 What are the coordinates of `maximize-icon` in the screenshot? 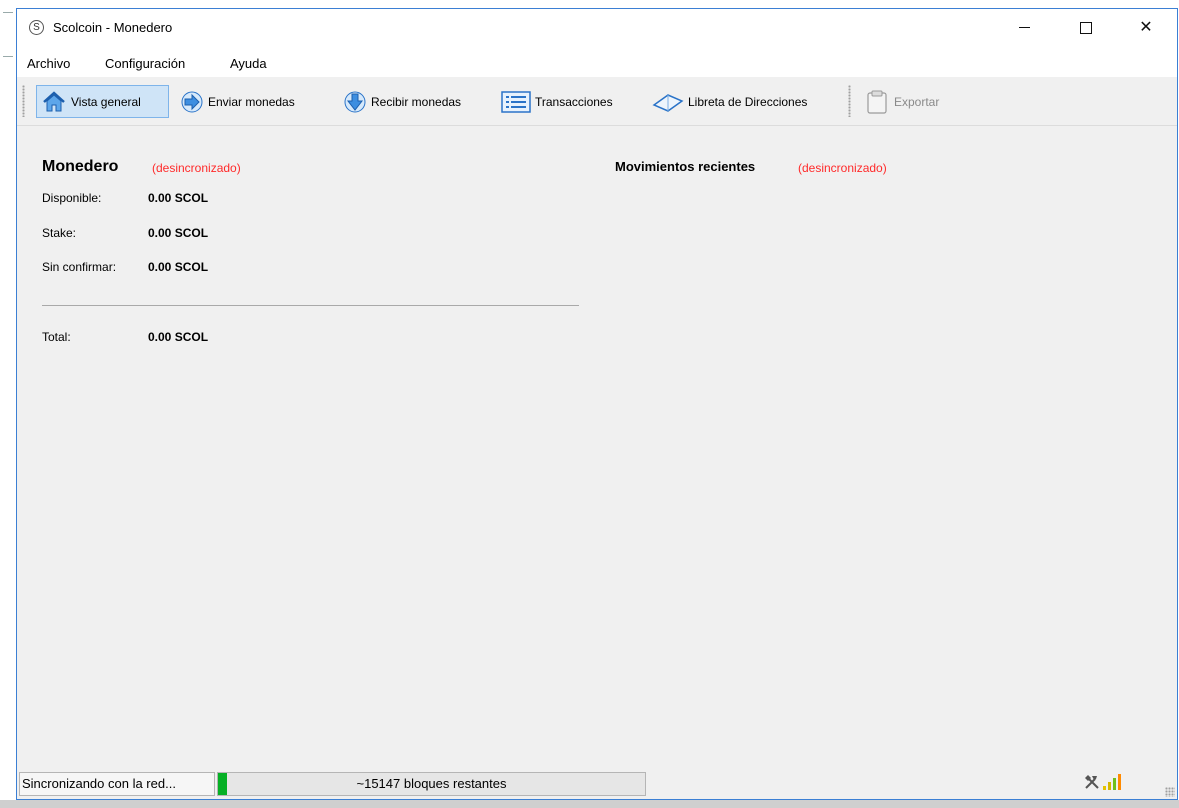 It's located at (1086, 27).